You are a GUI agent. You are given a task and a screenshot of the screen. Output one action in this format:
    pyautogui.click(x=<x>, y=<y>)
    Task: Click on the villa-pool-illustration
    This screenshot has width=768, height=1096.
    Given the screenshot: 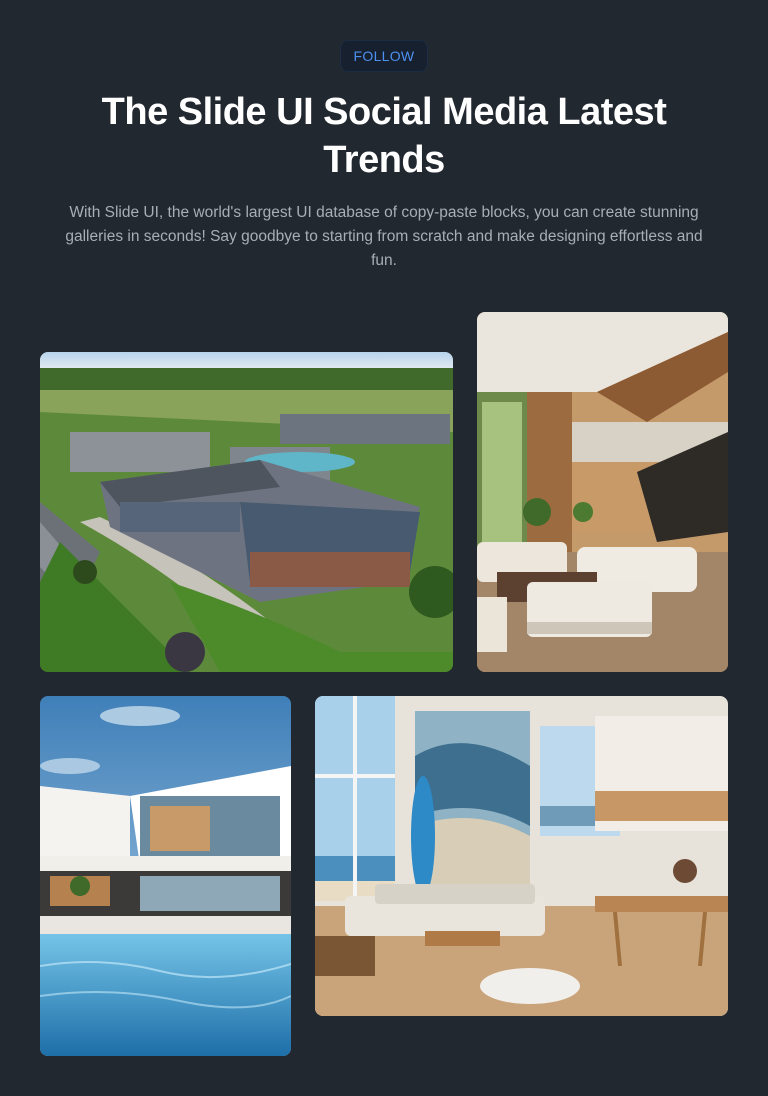 What is the action you would take?
    pyautogui.click(x=165, y=876)
    